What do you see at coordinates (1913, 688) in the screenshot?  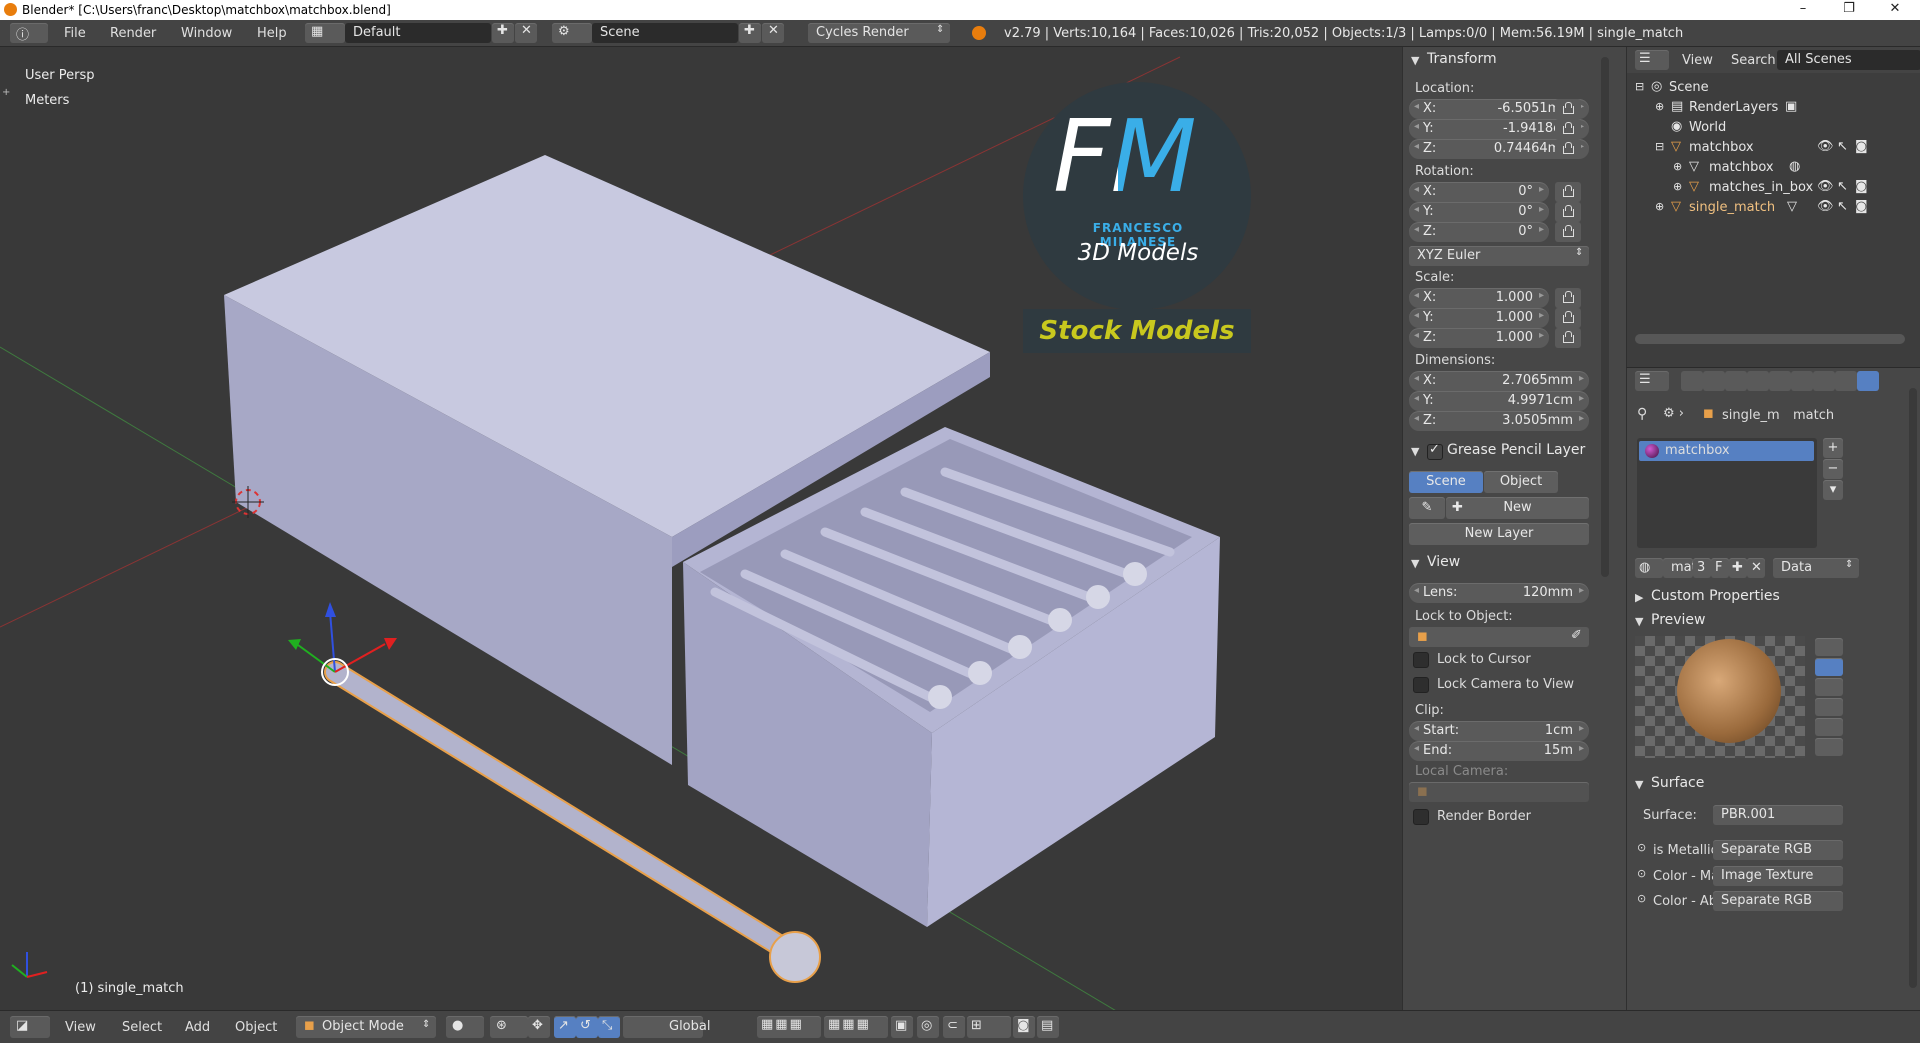 I see `properties-scrollbar` at bounding box center [1913, 688].